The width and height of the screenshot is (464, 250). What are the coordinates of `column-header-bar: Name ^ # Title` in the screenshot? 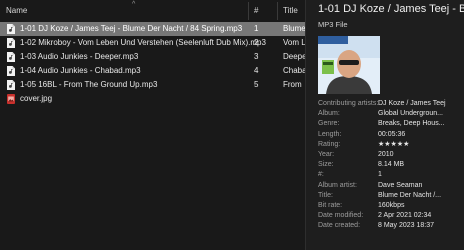 It's located at (152, 11).